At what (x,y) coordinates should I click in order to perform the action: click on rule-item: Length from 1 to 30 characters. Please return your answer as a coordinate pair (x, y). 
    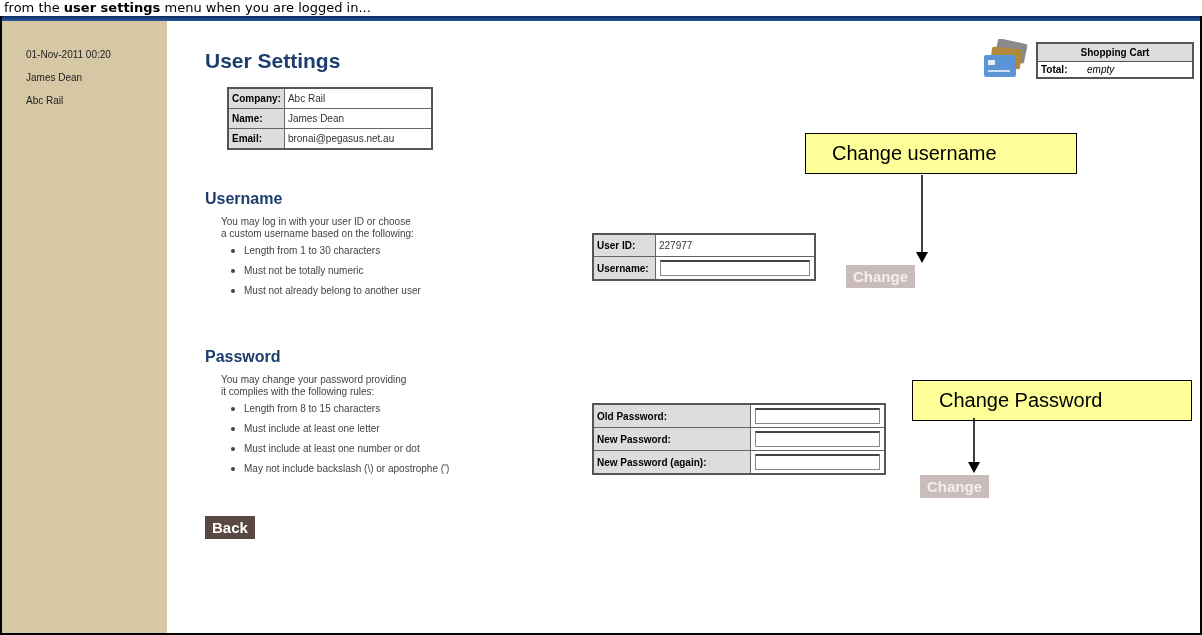
    Looking at the image, I should click on (312, 251).